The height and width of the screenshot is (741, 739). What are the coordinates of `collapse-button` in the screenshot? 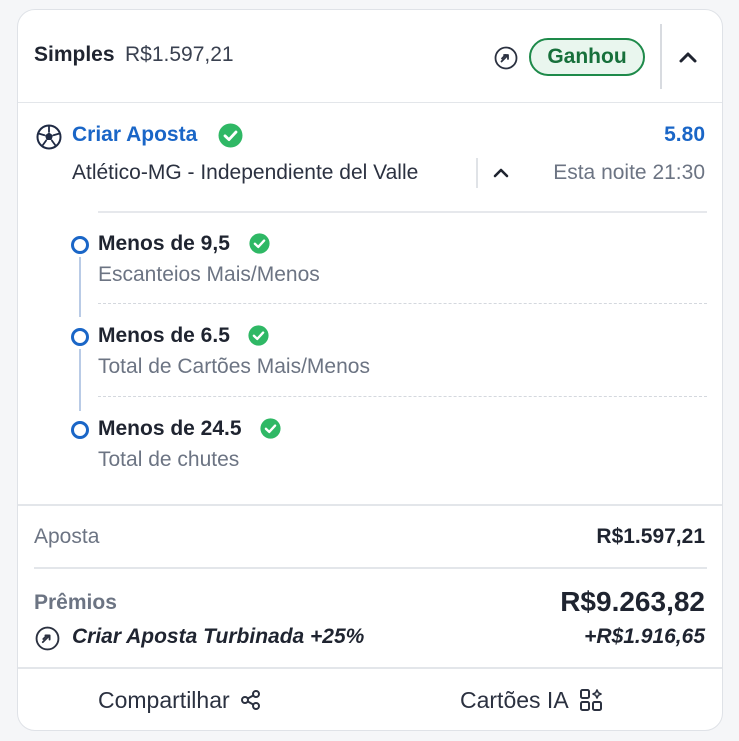 It's located at (688, 57).